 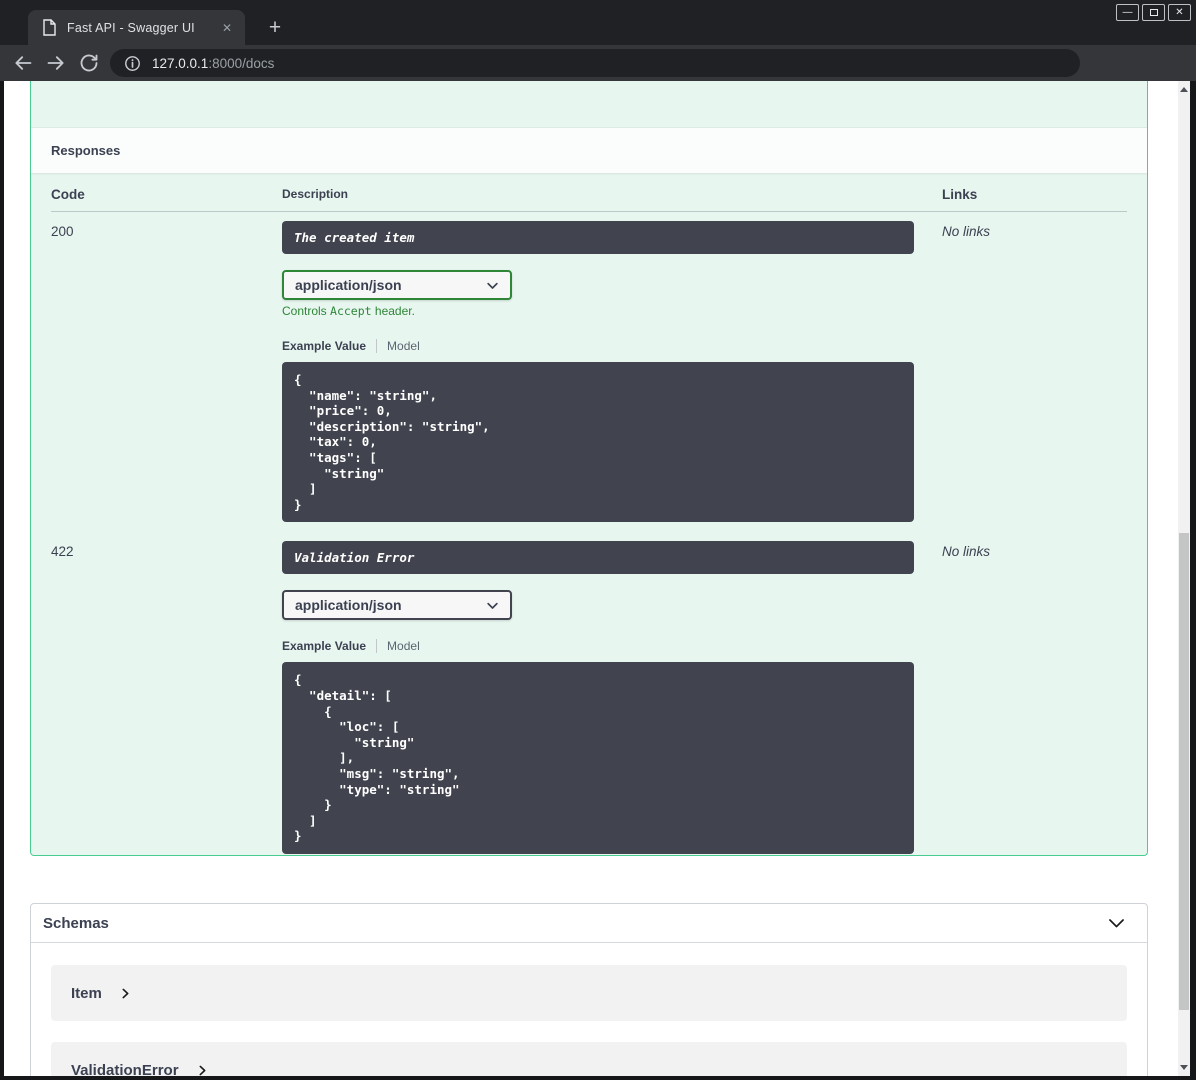 I want to click on schema-model-item: Item, so click(x=589, y=993).